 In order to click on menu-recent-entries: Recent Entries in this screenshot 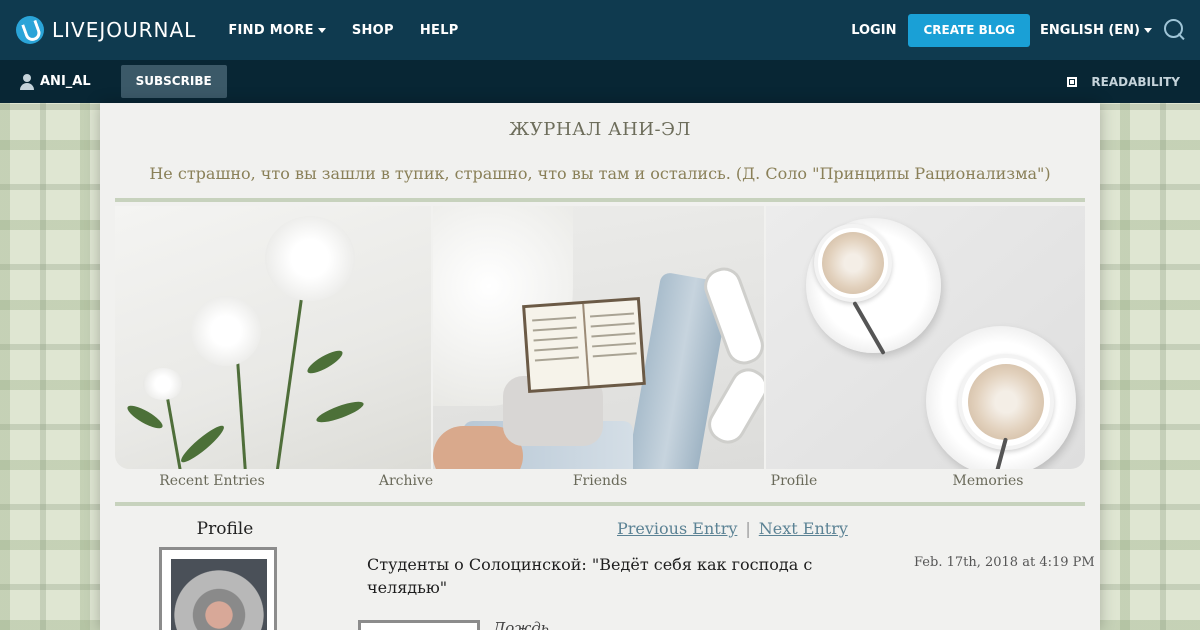, I will do `click(212, 481)`.